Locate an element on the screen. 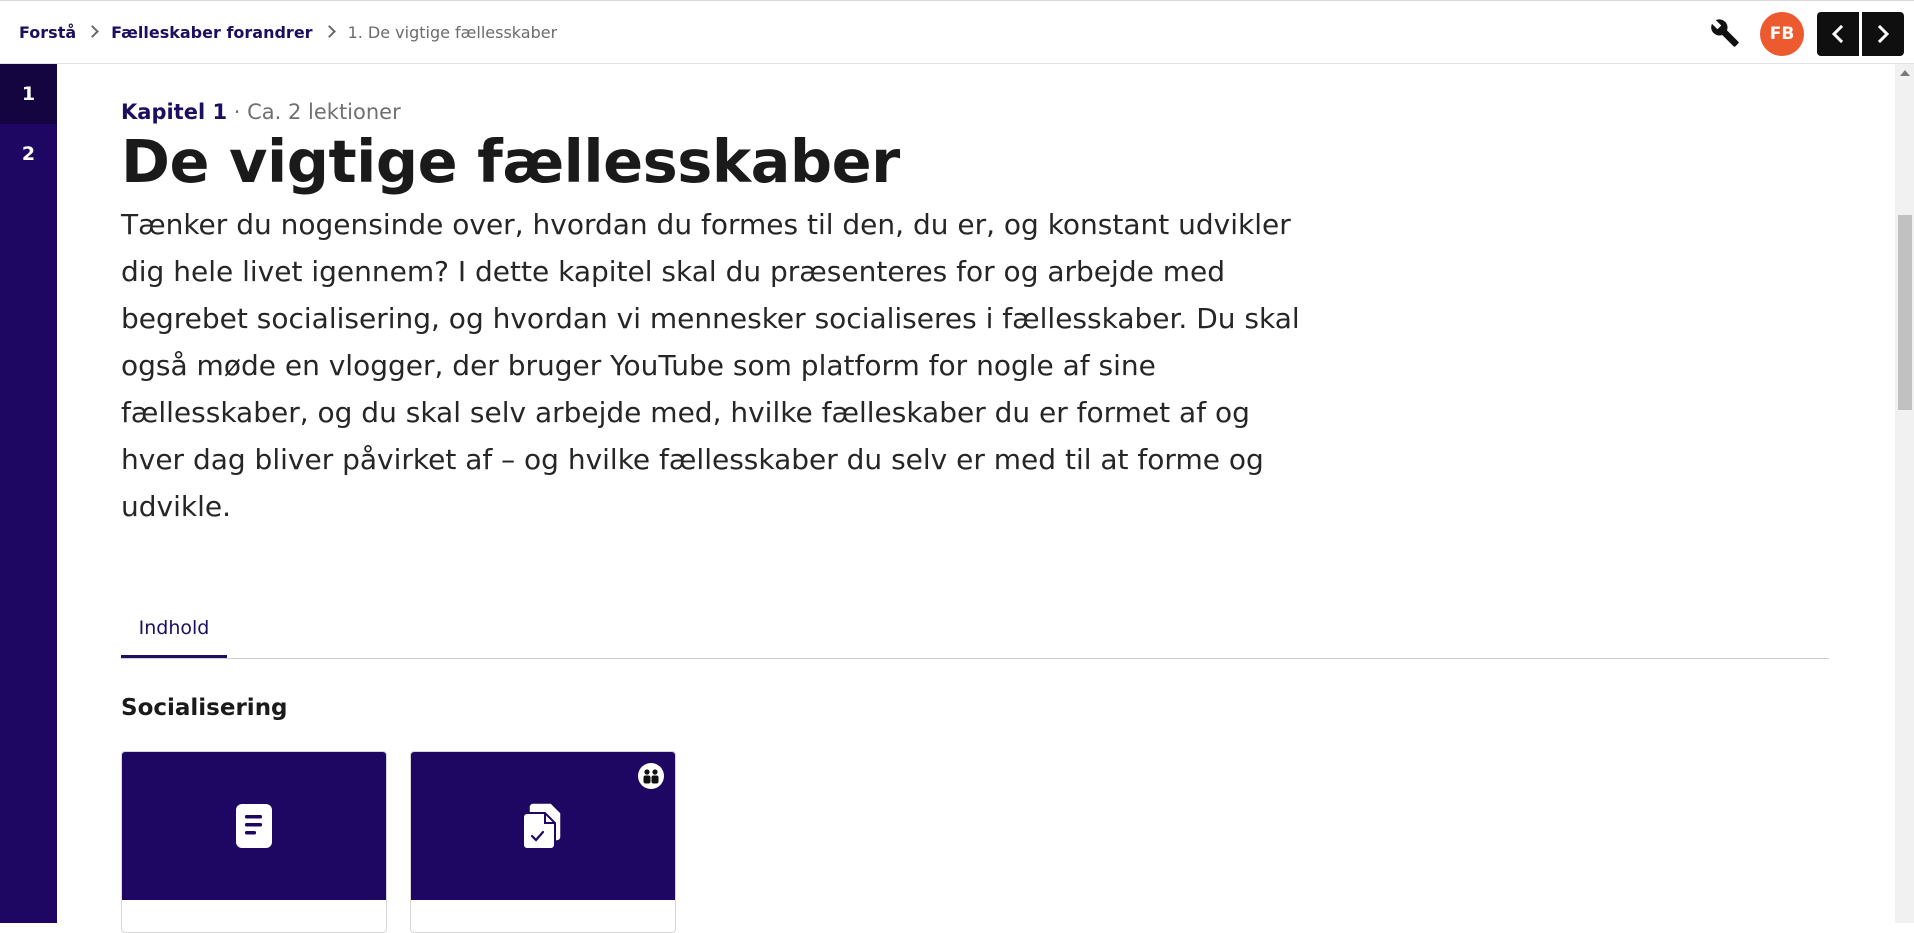 This screenshot has height=933, width=1914. section-title: Socialisering is located at coordinates (204, 708).